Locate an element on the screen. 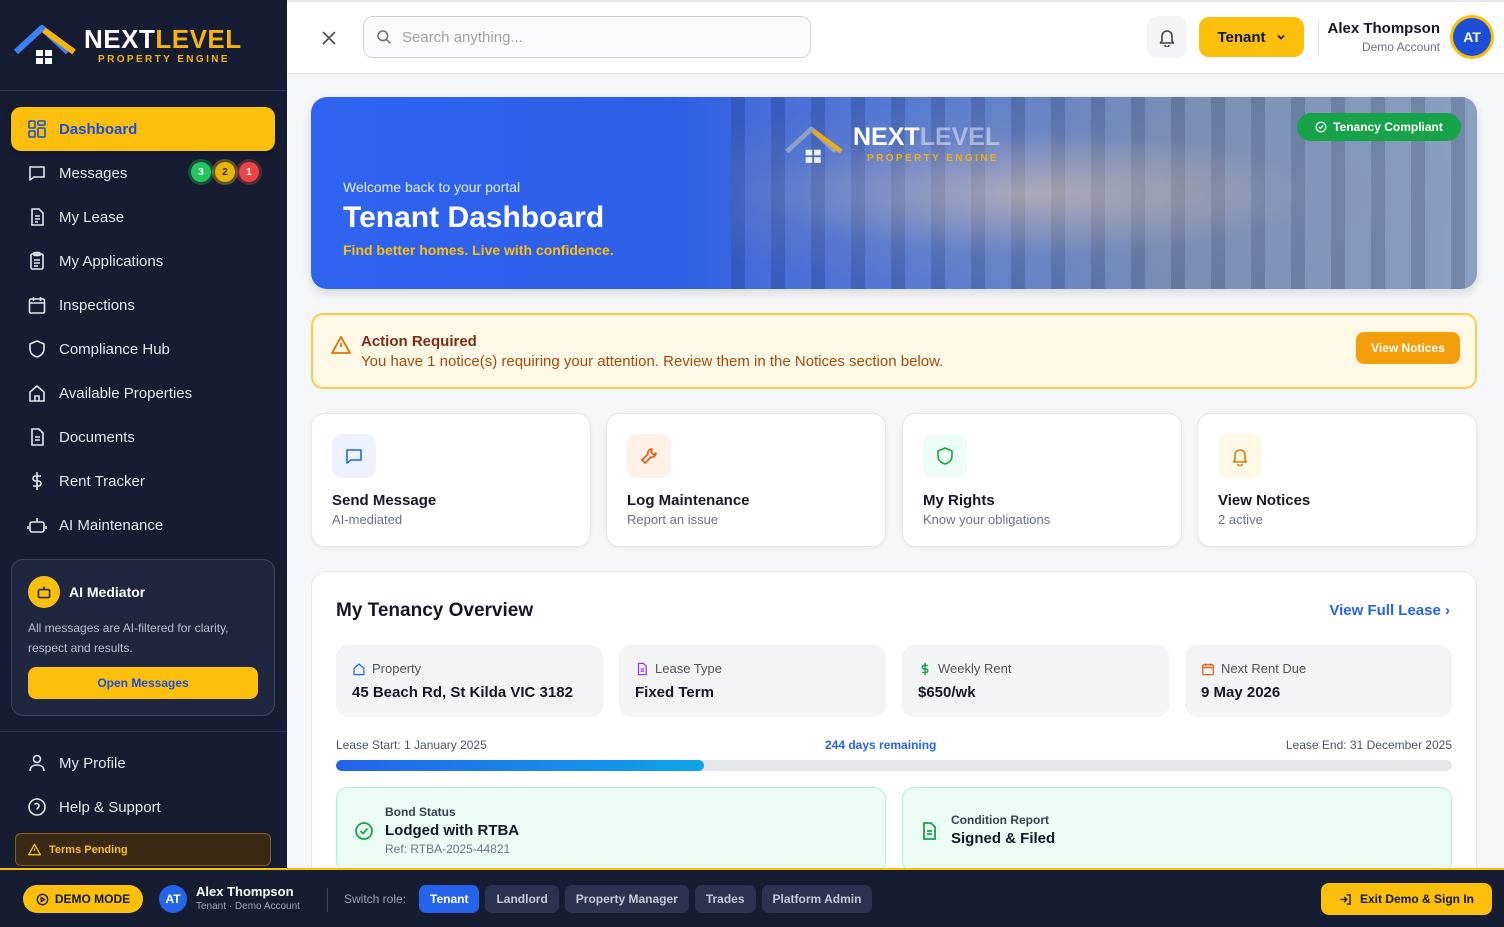  avatar: AT is located at coordinates (1472, 37).